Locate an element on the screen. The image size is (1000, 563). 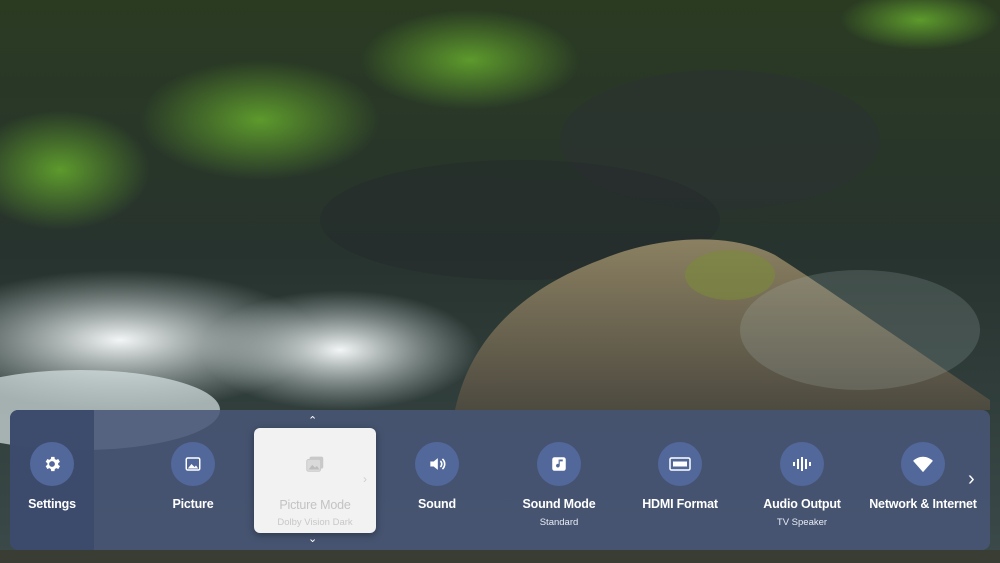
audio-output-label: Audio Output is located at coordinates (802, 504).